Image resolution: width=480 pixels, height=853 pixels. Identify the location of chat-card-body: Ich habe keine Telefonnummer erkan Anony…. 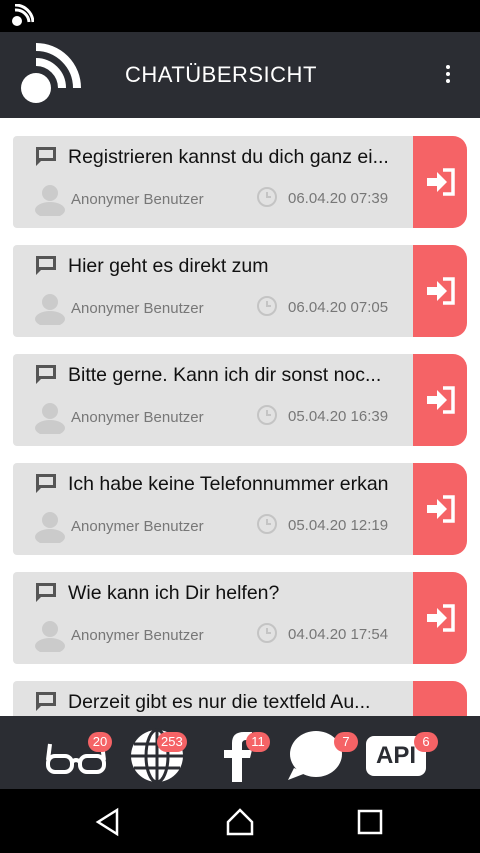
(223, 509).